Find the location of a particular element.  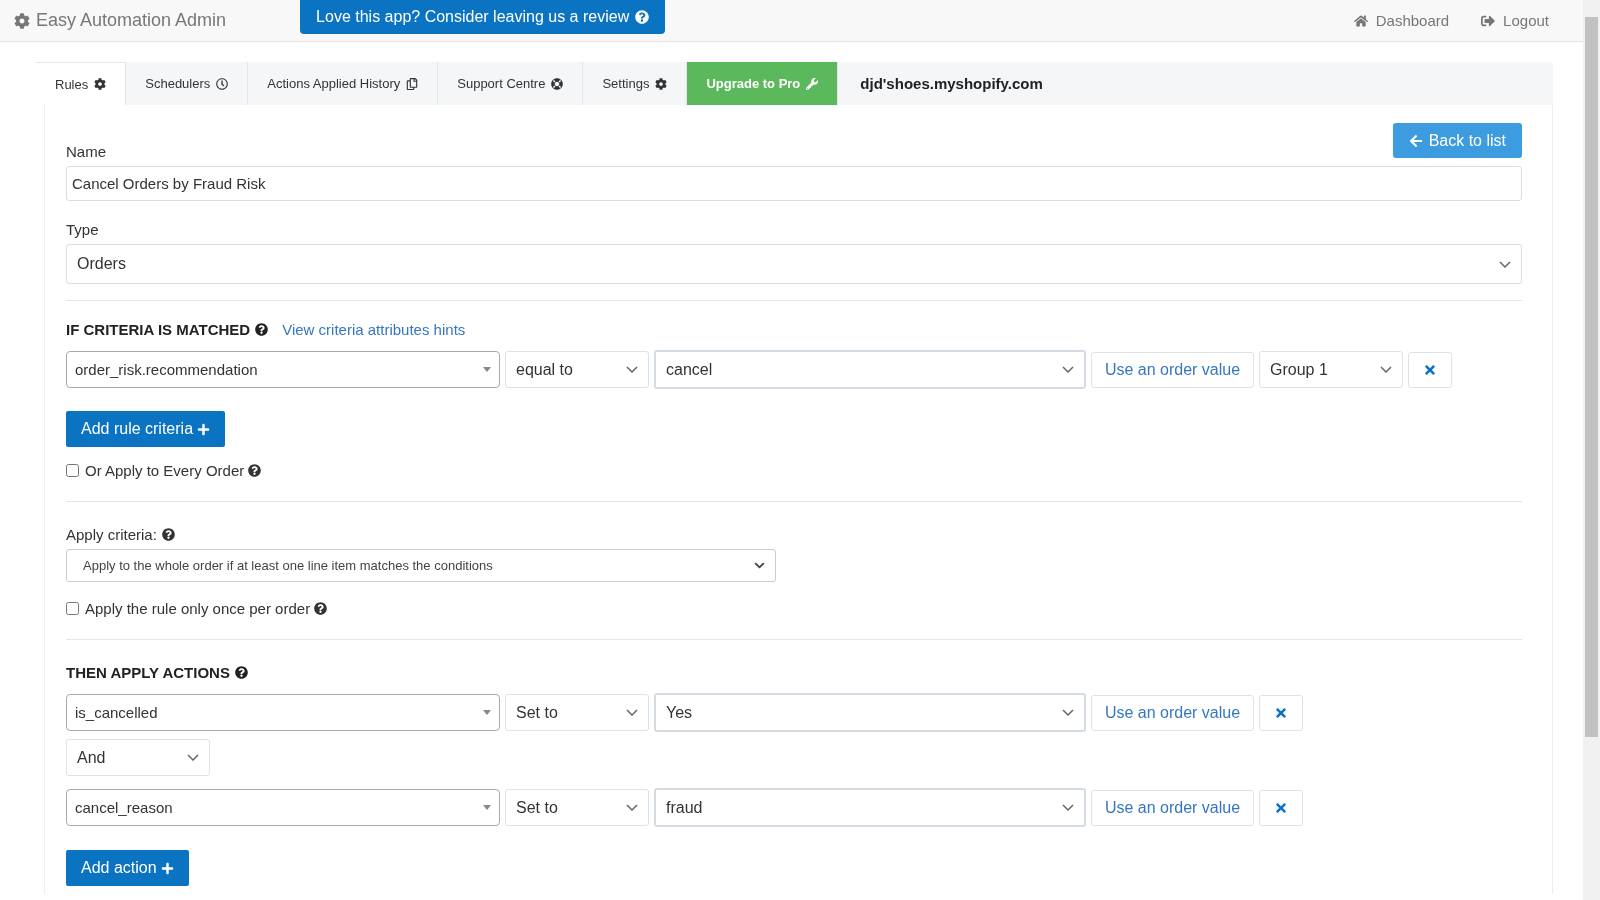

nav-link: Dashboard is located at coordinates (1401, 20).